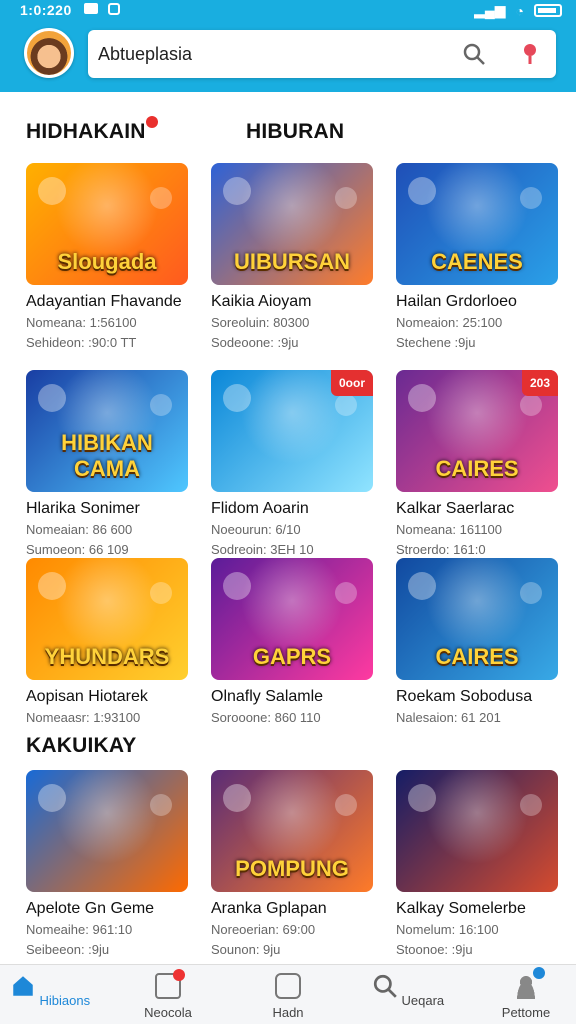 Image resolution: width=576 pixels, height=1024 pixels. Describe the element at coordinates (91, 8) in the screenshot. I see `mail-icon` at that location.